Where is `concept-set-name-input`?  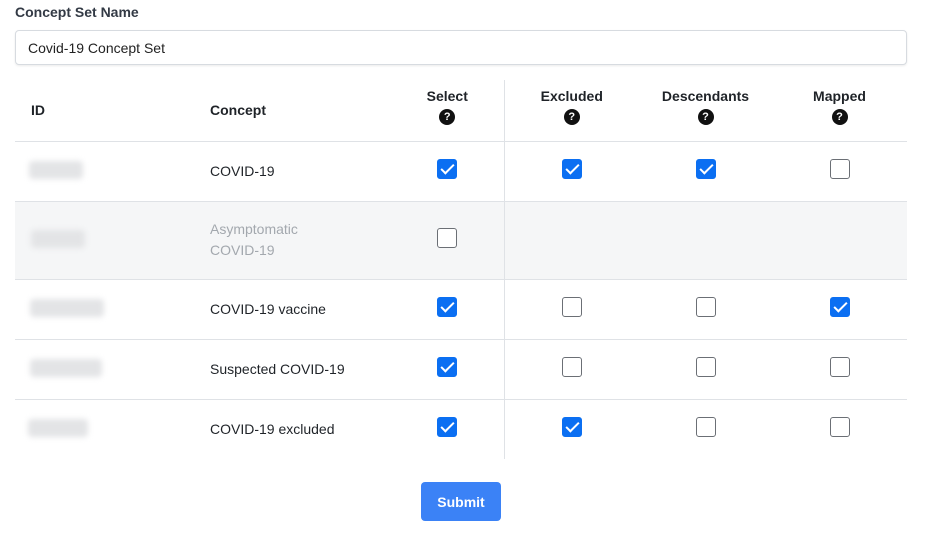 concept-set-name-input is located at coordinates (461, 47).